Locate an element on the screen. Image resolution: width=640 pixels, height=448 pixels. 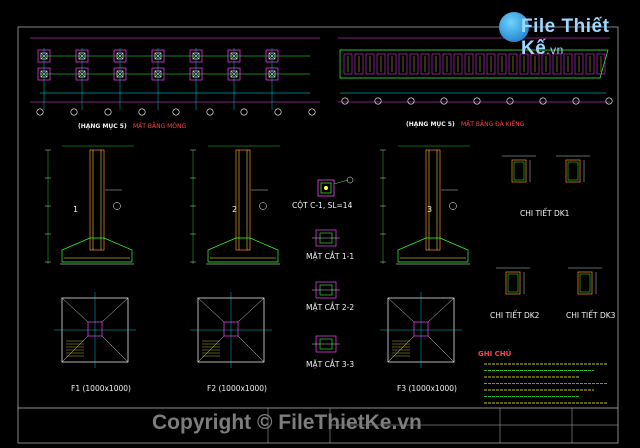
watermark-logo: File Thiết Kế.vn is located at coordinates (565, 34).